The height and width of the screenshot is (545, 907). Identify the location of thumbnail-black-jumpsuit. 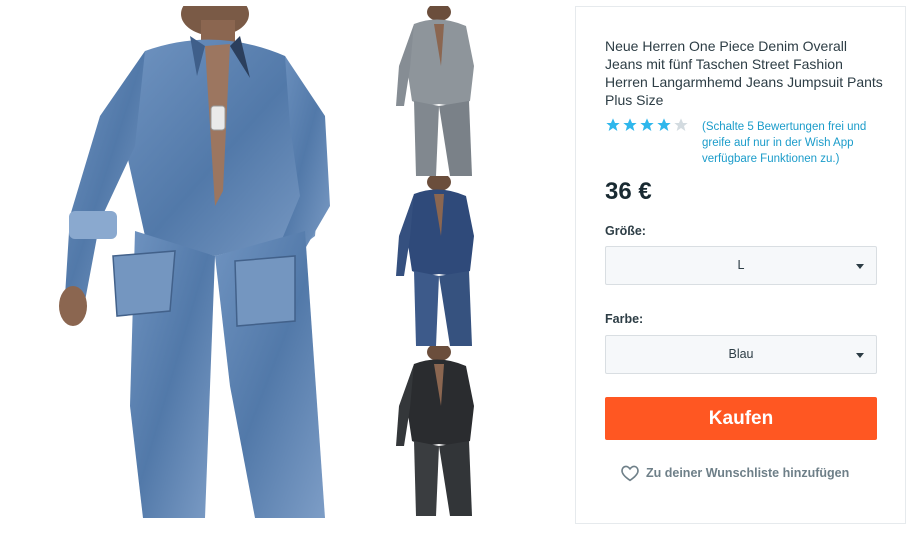
(433, 431).